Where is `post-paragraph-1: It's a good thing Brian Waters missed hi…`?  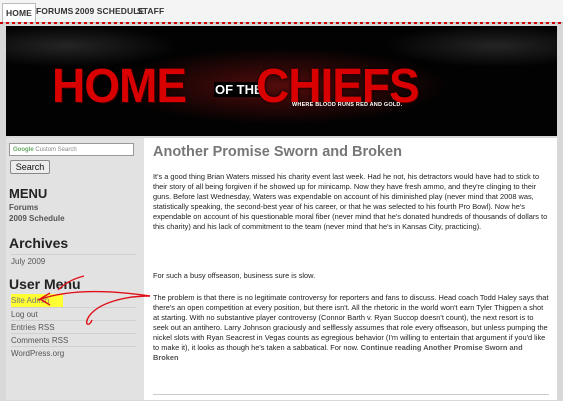
post-paragraph-1: It's a good thing Brian Waters missed hi… is located at coordinates (350, 201).